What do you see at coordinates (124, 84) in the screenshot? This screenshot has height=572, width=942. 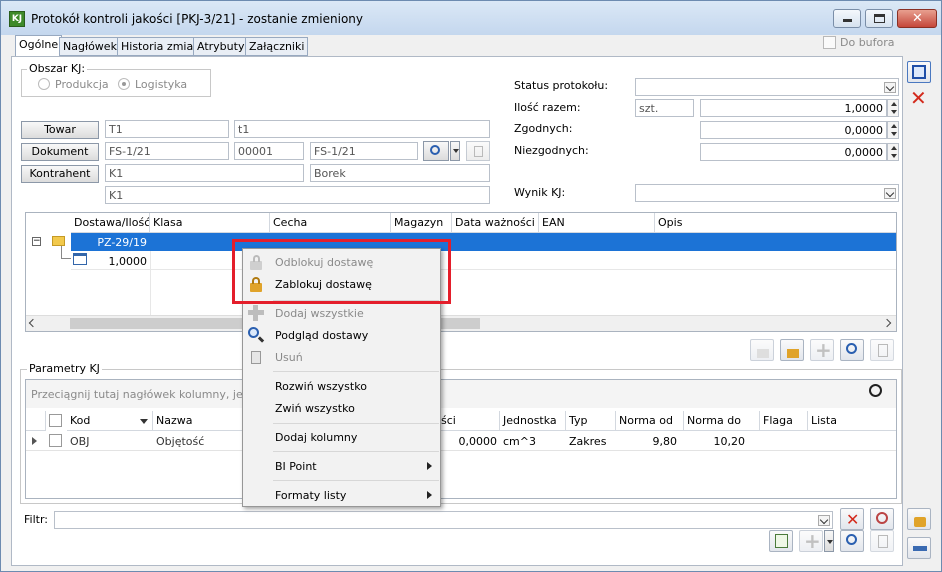 I see `radio-logistyka` at bounding box center [124, 84].